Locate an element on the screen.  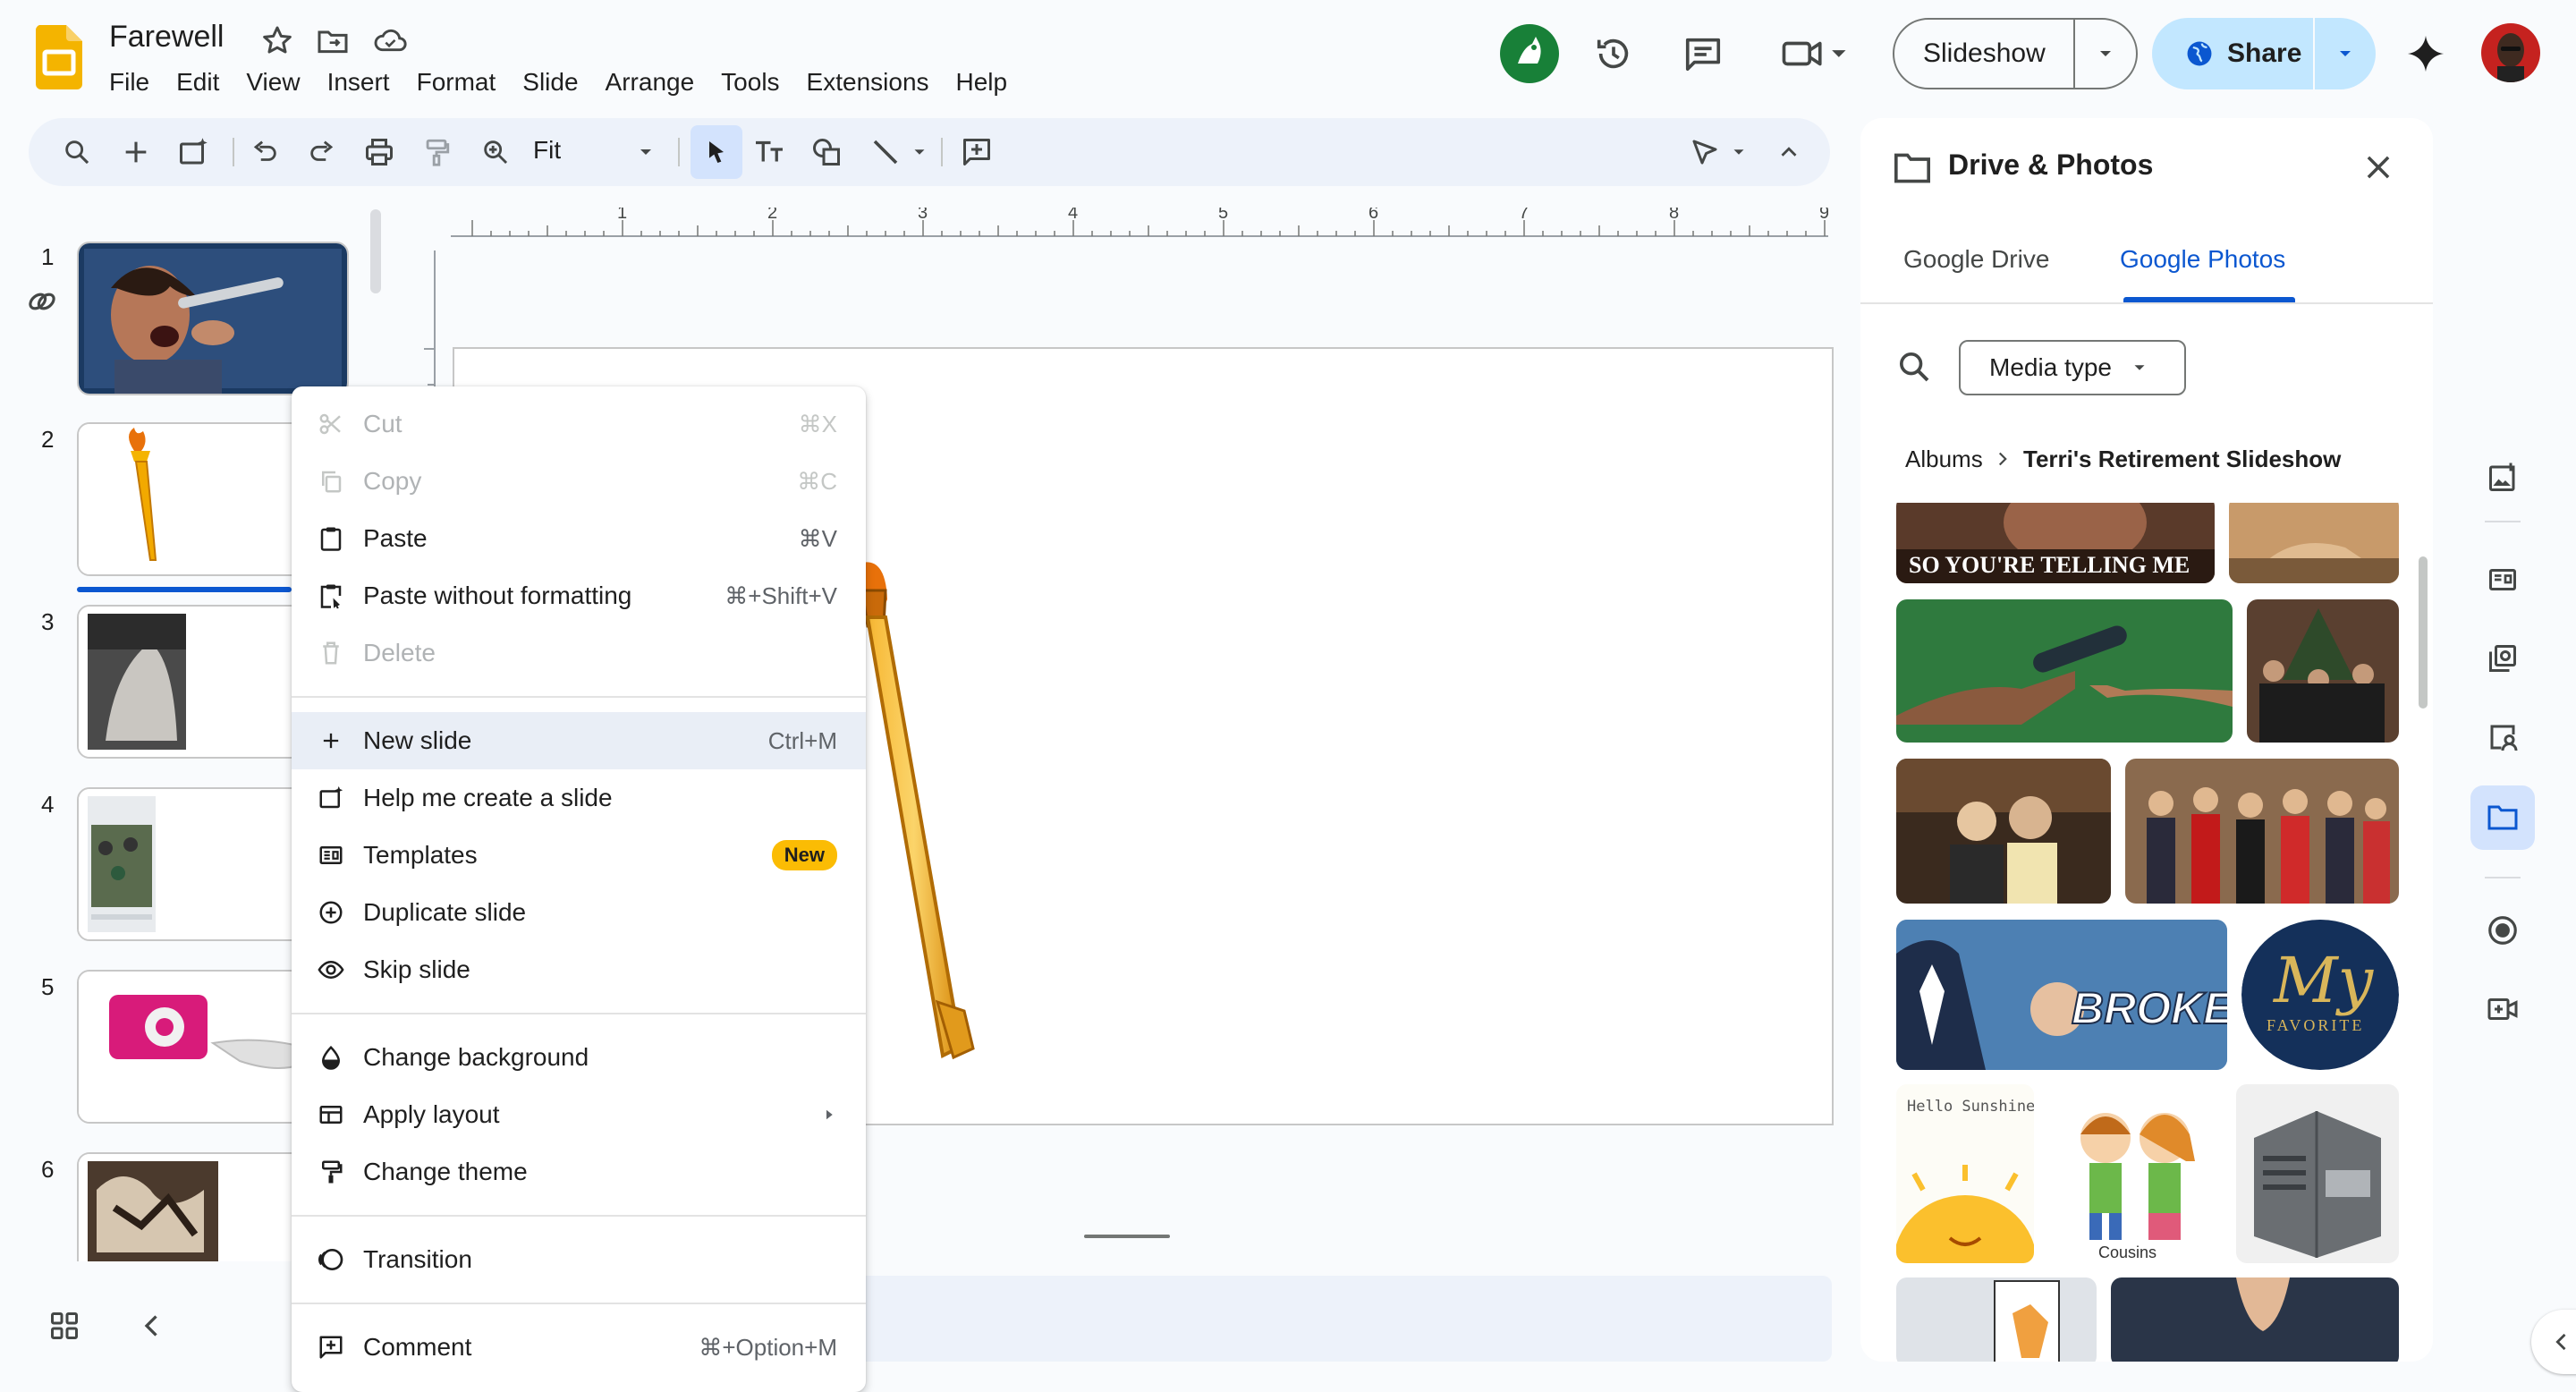
comments-icon is located at coordinates (1703, 54).